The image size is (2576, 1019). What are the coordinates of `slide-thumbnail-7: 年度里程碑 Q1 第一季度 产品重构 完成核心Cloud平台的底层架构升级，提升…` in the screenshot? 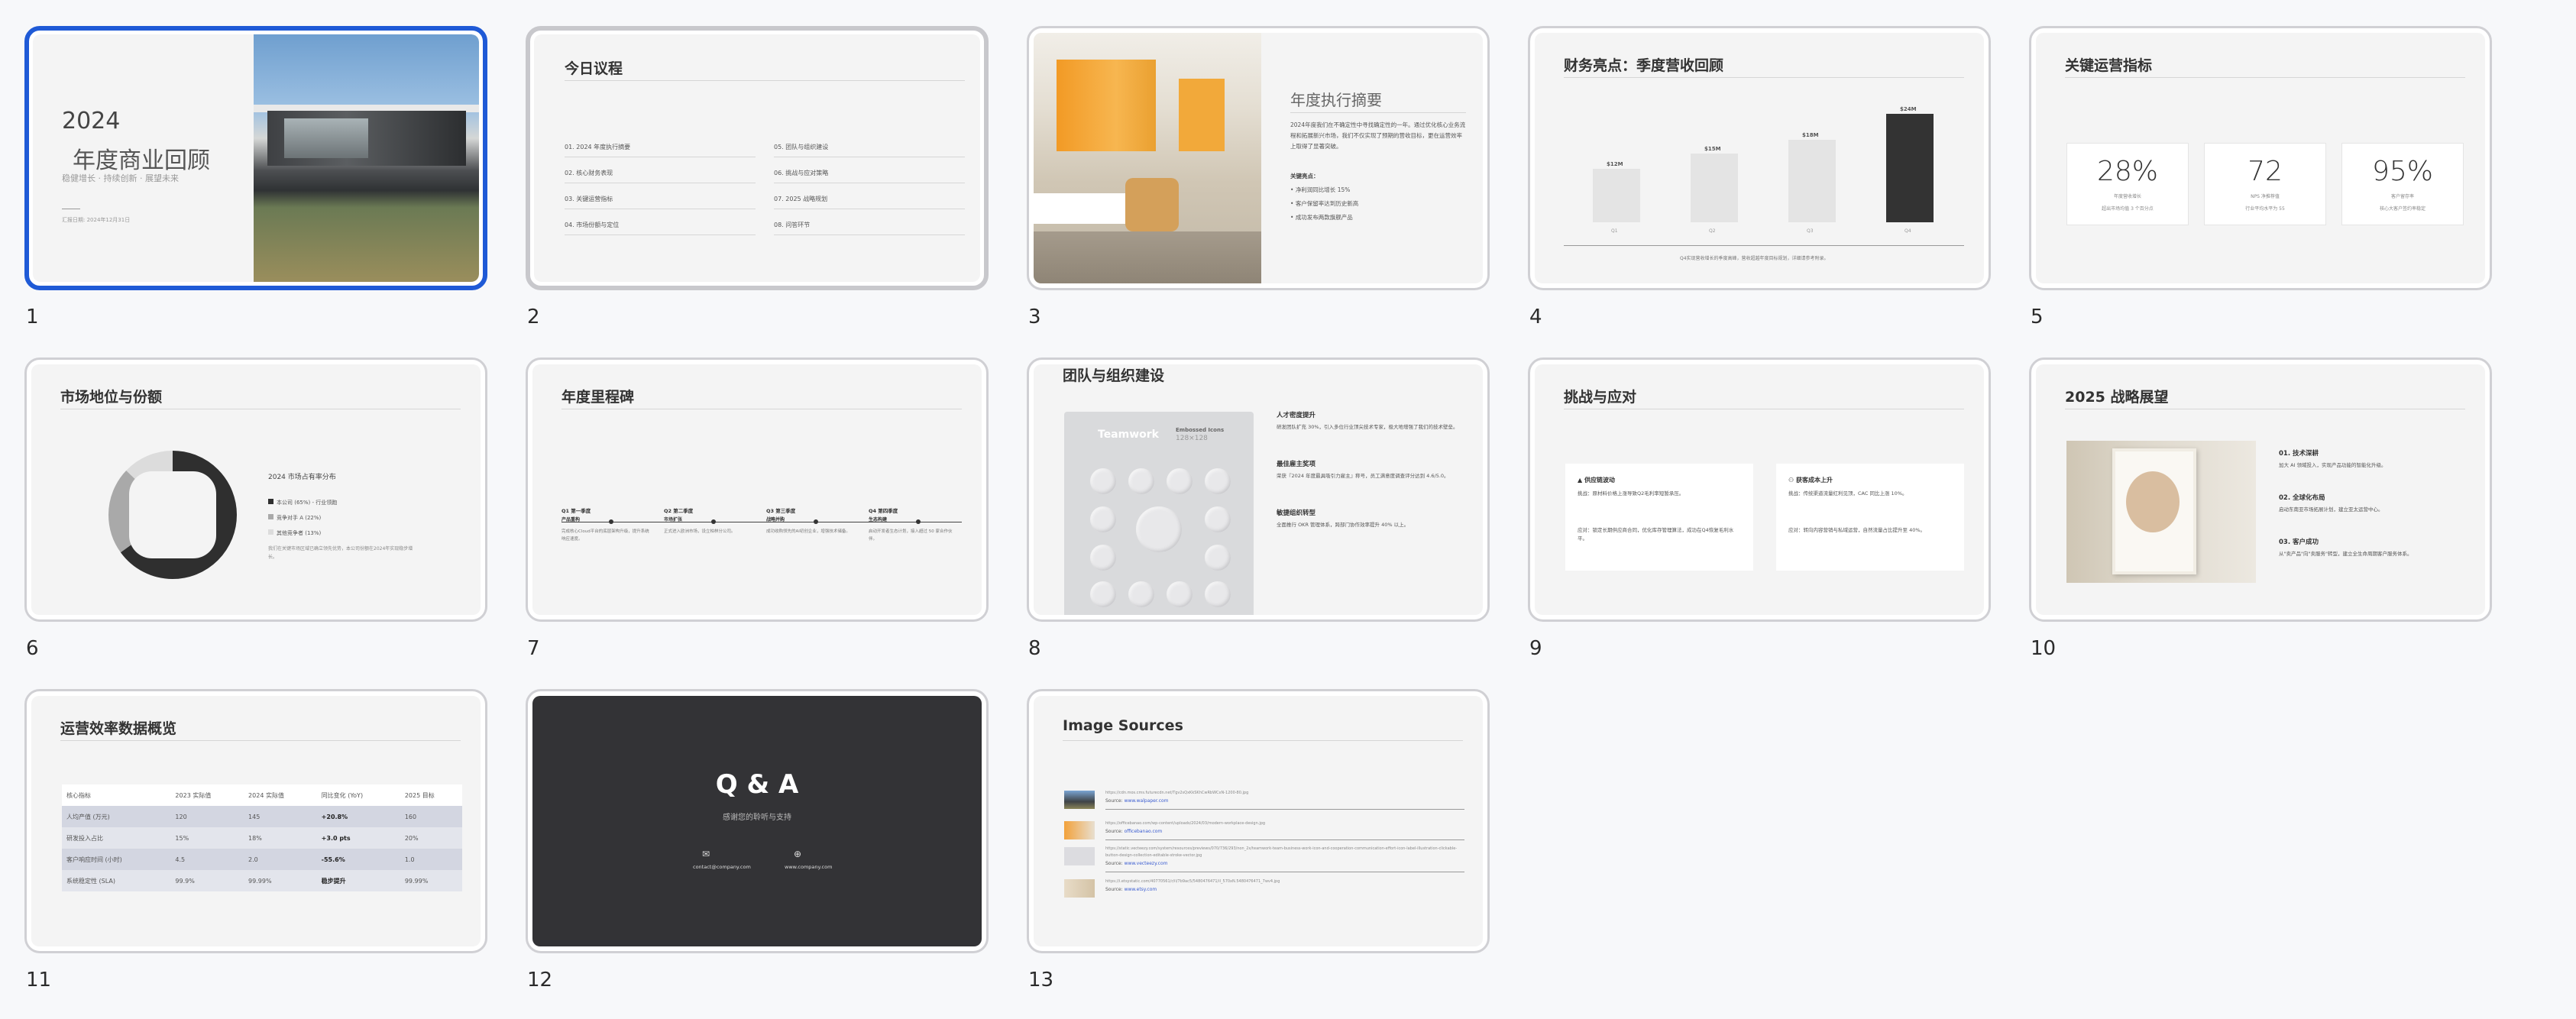 It's located at (757, 508).